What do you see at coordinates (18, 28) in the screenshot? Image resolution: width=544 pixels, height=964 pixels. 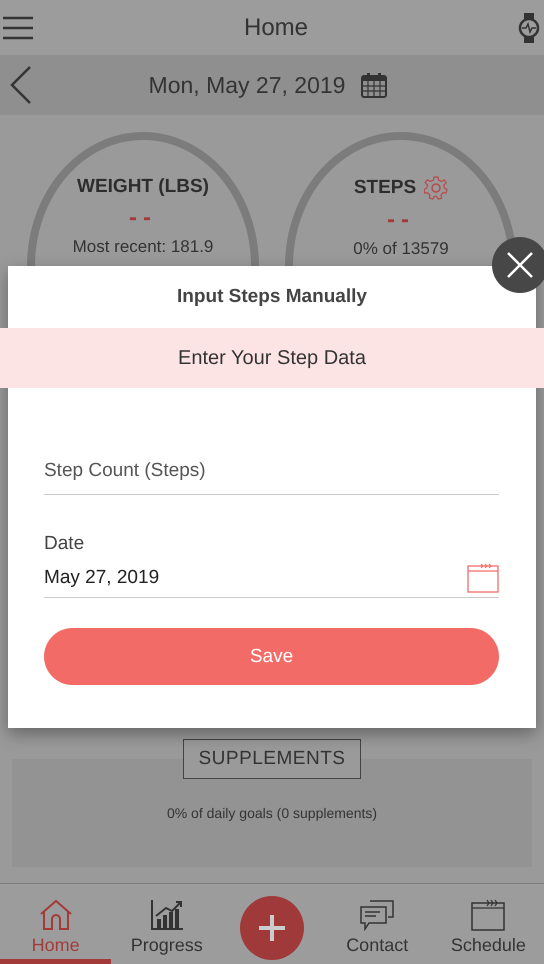 I see `menu-icon` at bounding box center [18, 28].